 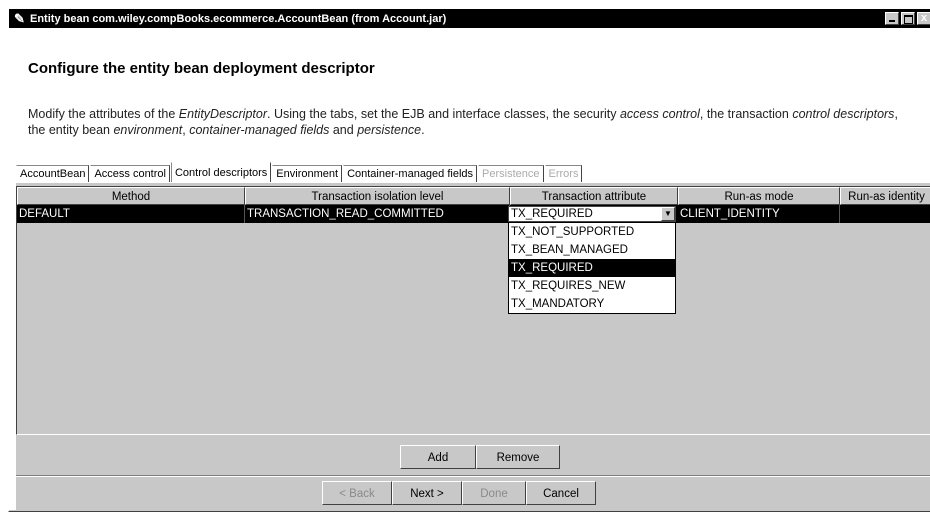 I want to click on tab-persistence: Persistence, so click(x=511, y=173).